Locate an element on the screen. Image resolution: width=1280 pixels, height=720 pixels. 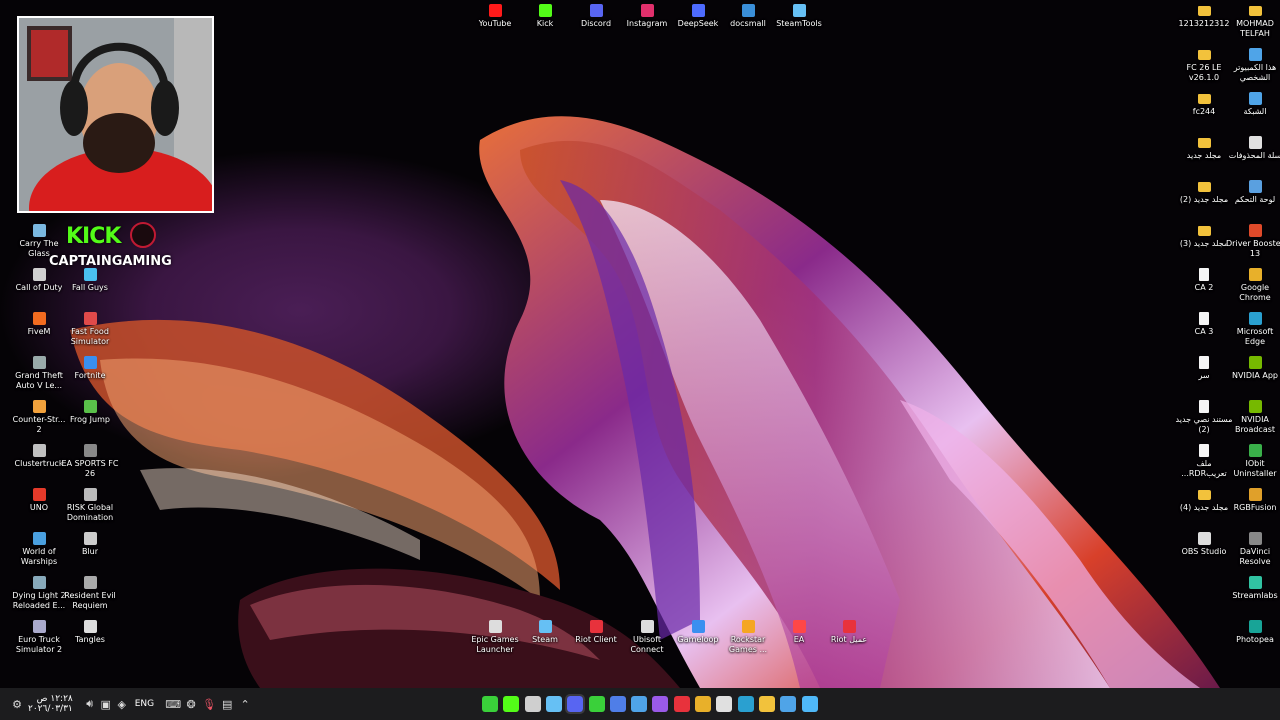
file-explorer-icon is located at coordinates (766, 704).